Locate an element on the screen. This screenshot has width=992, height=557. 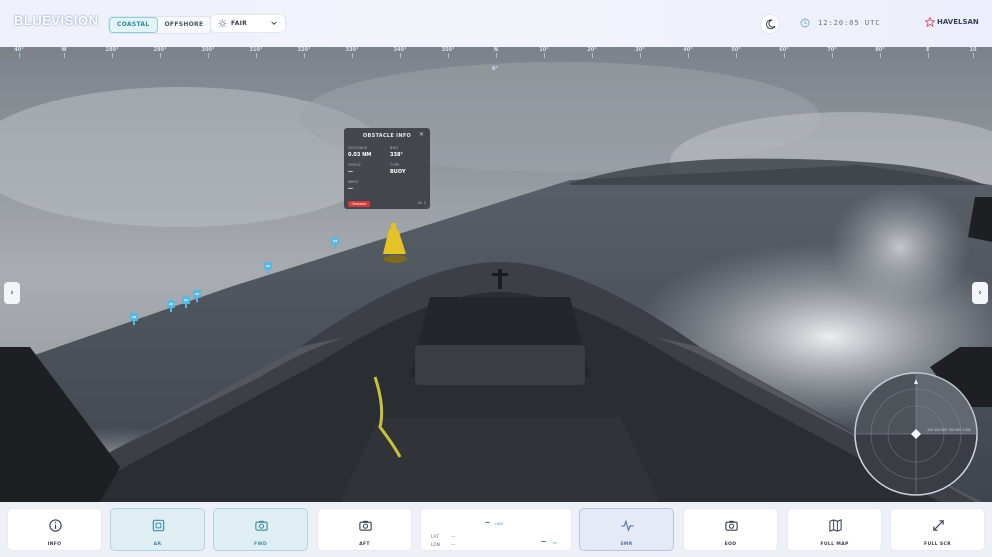
mode-toggle: COASTAL OFFSHORE is located at coordinates (160, 25).